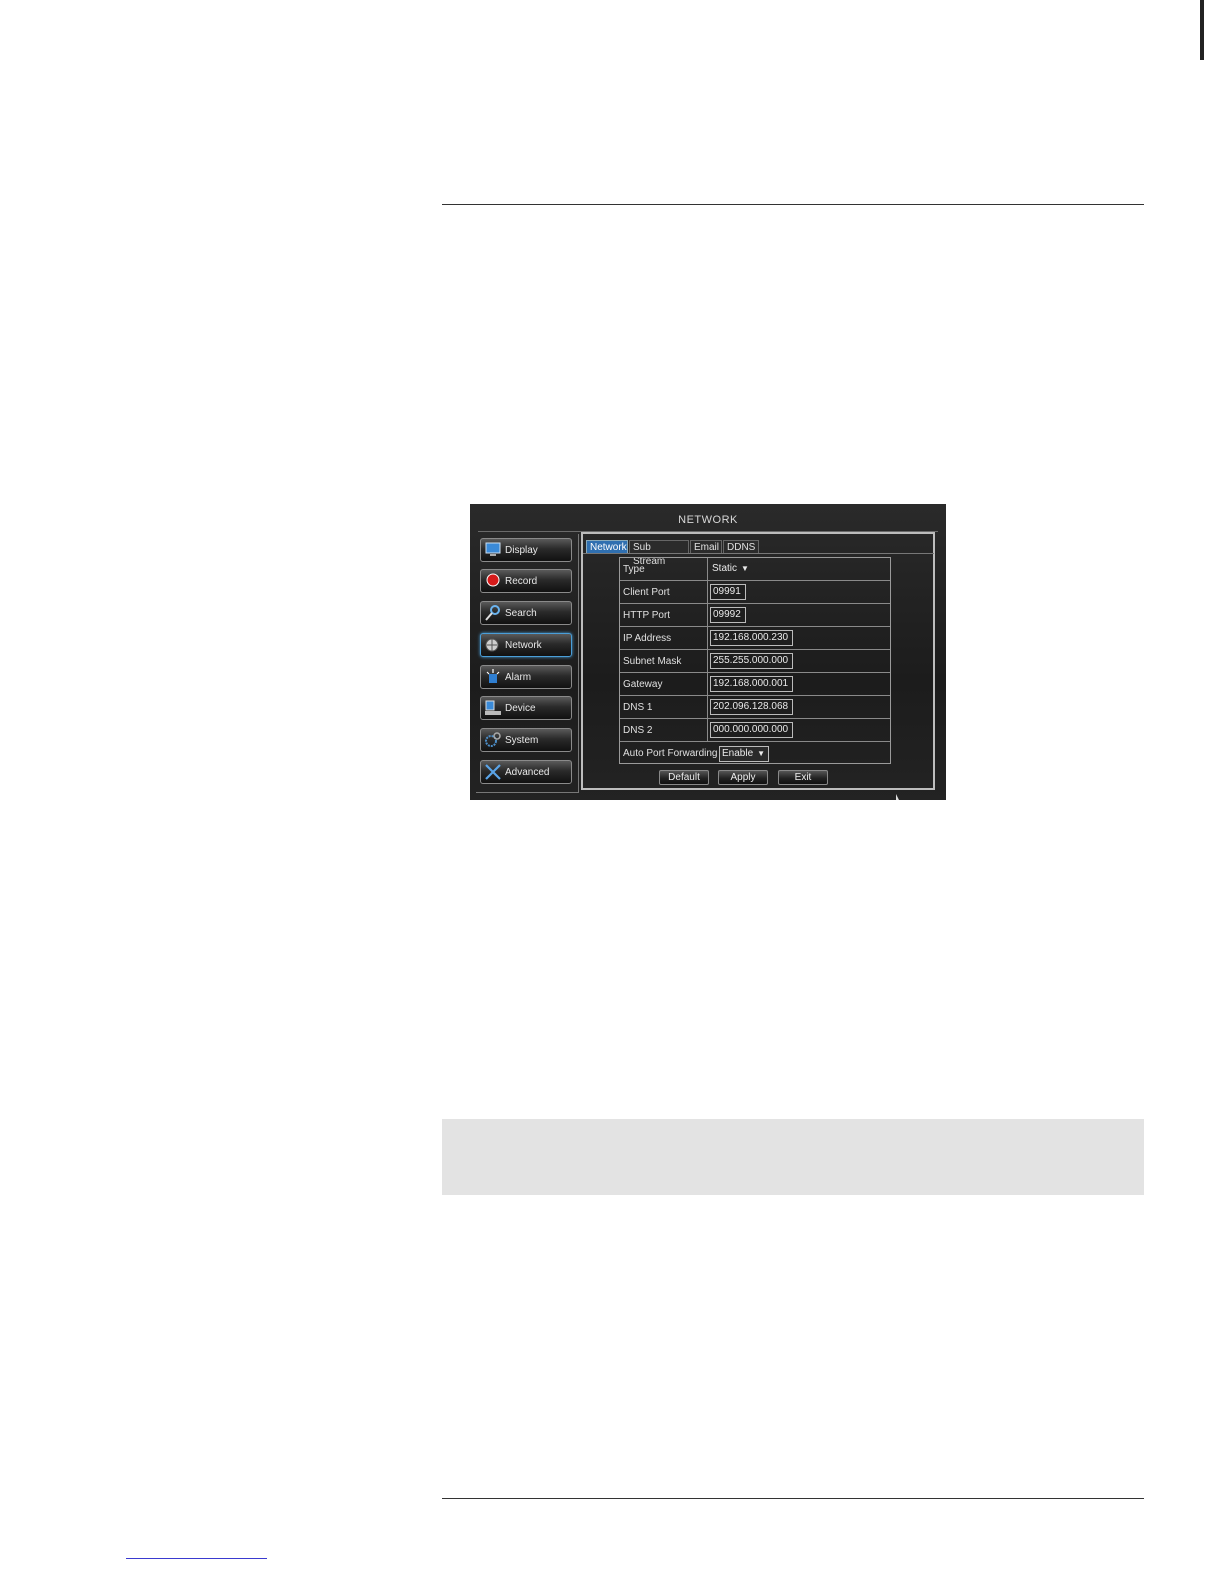  Describe the element at coordinates (803, 777) in the screenshot. I see `exit-button: Exit` at that location.